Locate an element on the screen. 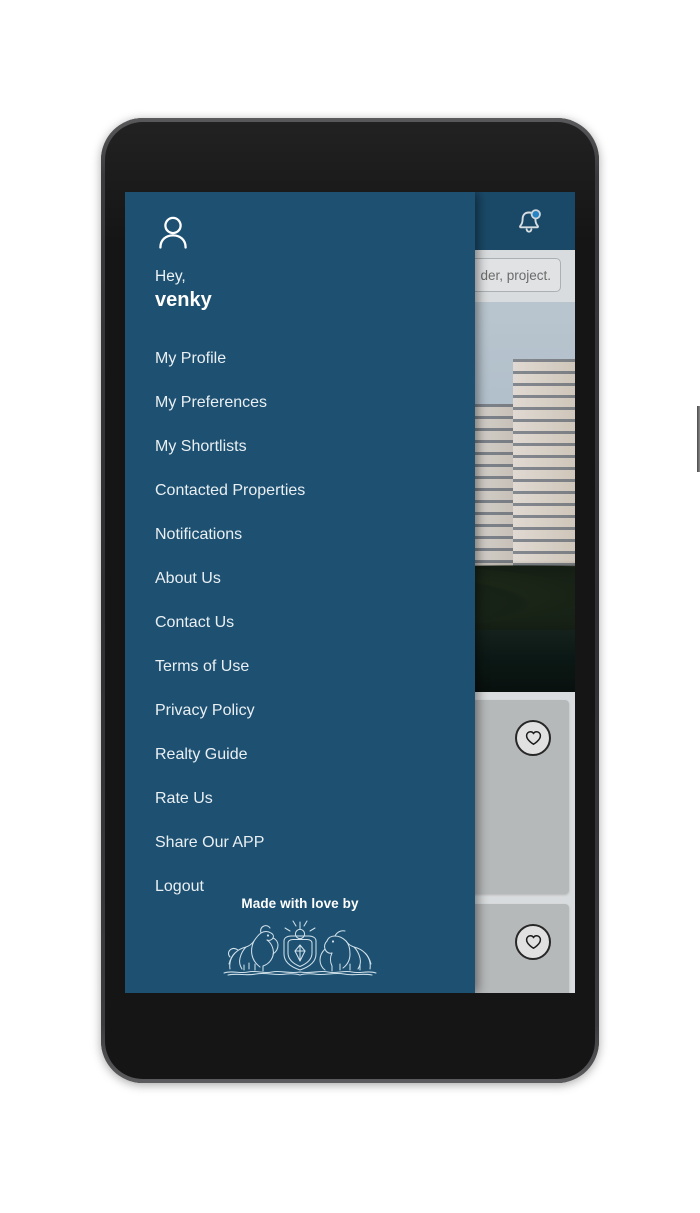 The image size is (700, 1213). greeting-text: Hey, is located at coordinates (170, 276).